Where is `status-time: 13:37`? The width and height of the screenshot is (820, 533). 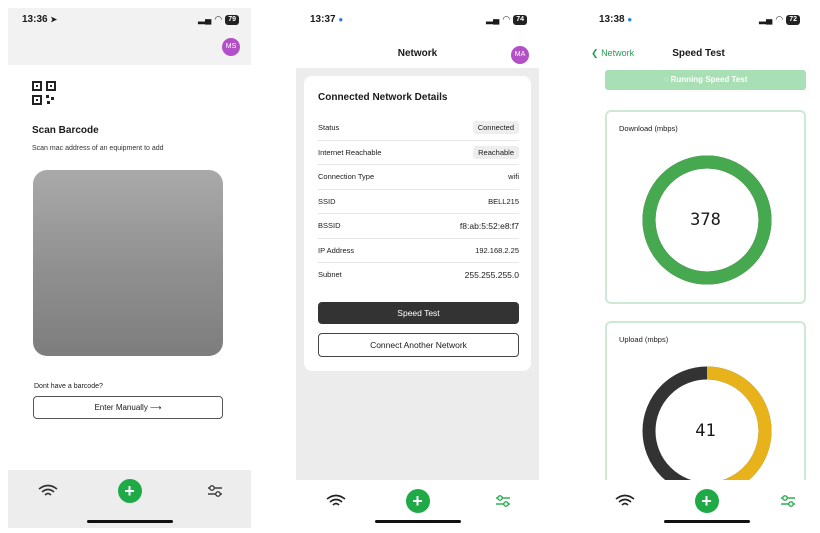
status-time: 13:37 is located at coordinates (323, 19).